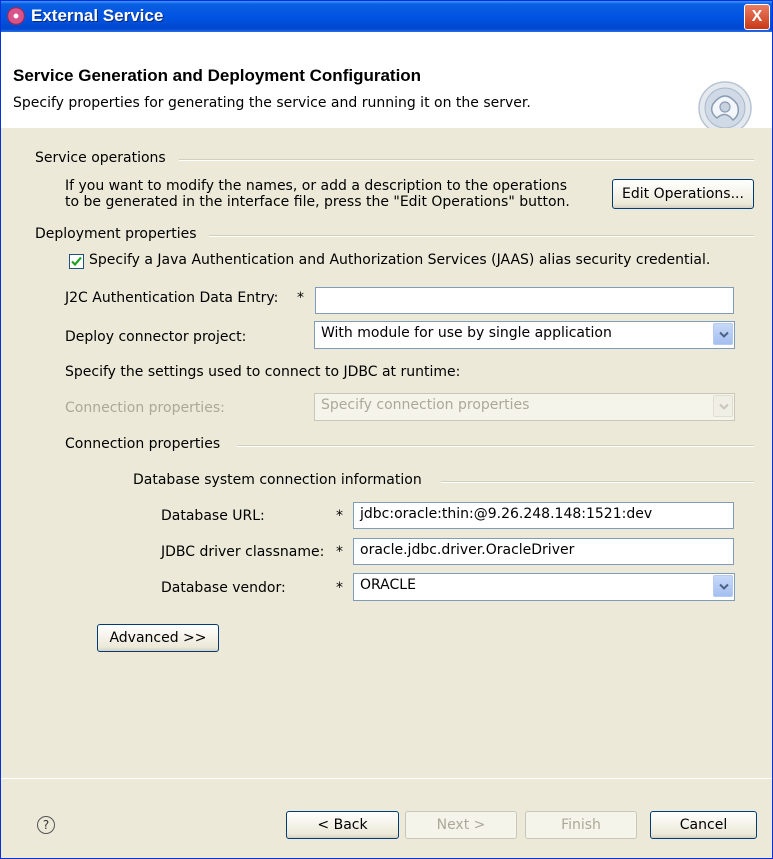 This screenshot has width=773, height=859. I want to click on deploy-connector-label: Deploy connector project:, so click(156, 337).